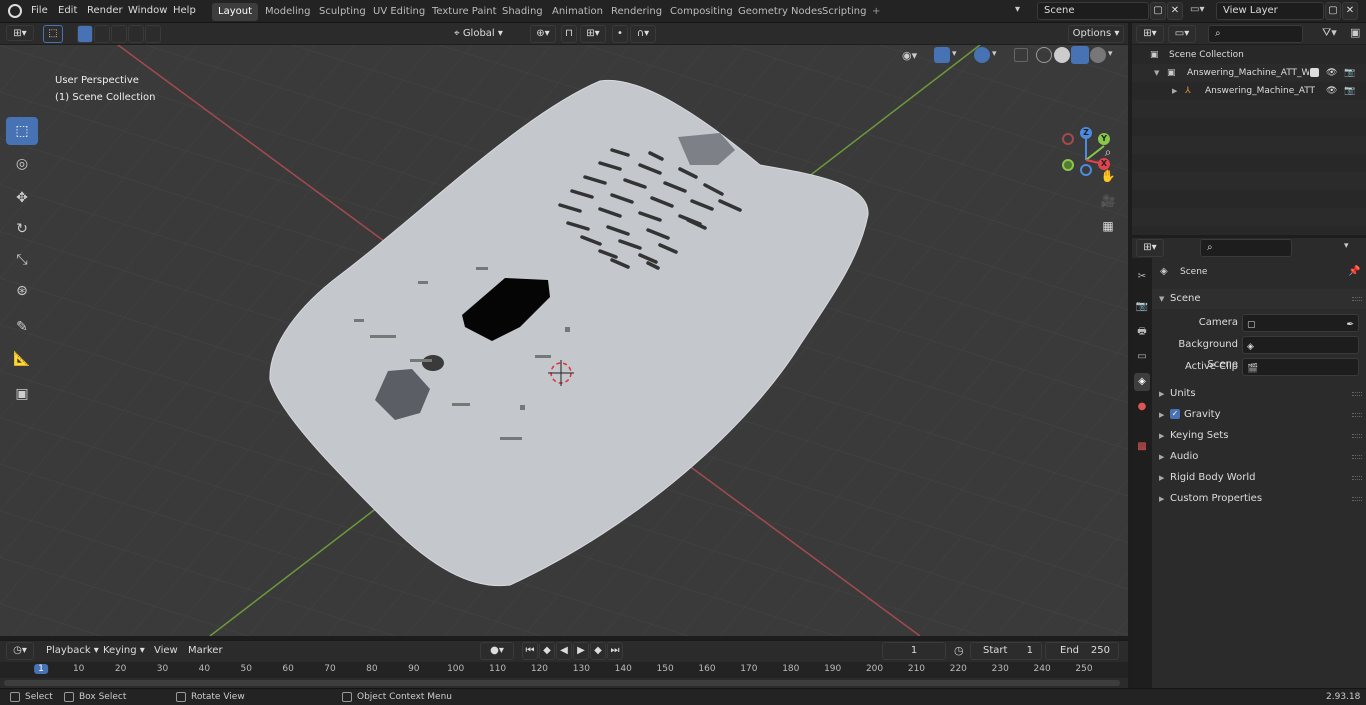 The image size is (1366, 705). Describe the element at coordinates (598, 651) in the screenshot. I see `jump-next-keyframe-icon: ◆` at that location.